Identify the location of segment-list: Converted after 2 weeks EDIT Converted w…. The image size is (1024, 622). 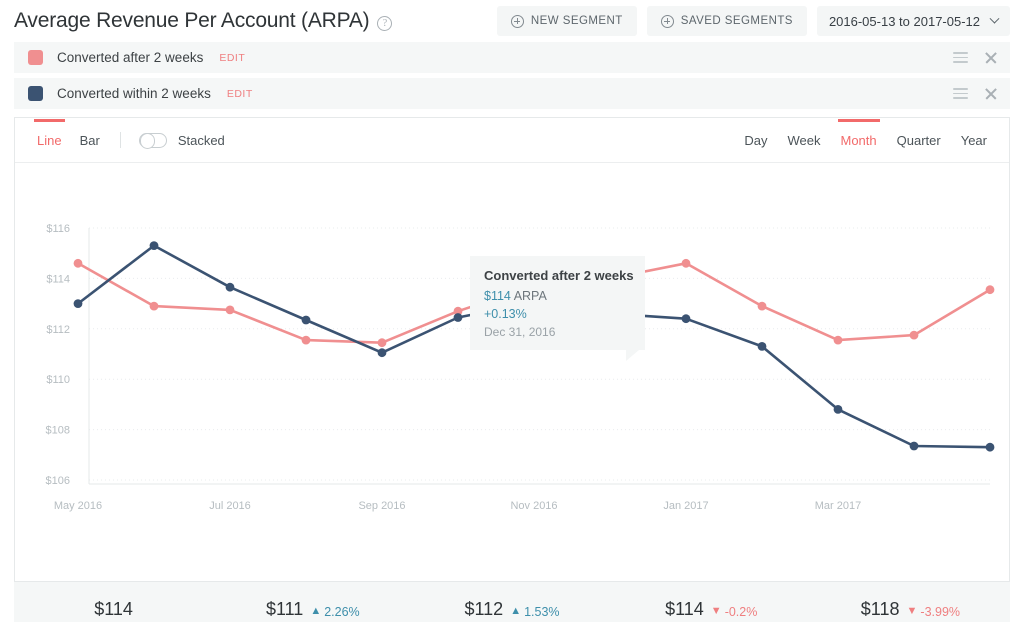
(512, 75).